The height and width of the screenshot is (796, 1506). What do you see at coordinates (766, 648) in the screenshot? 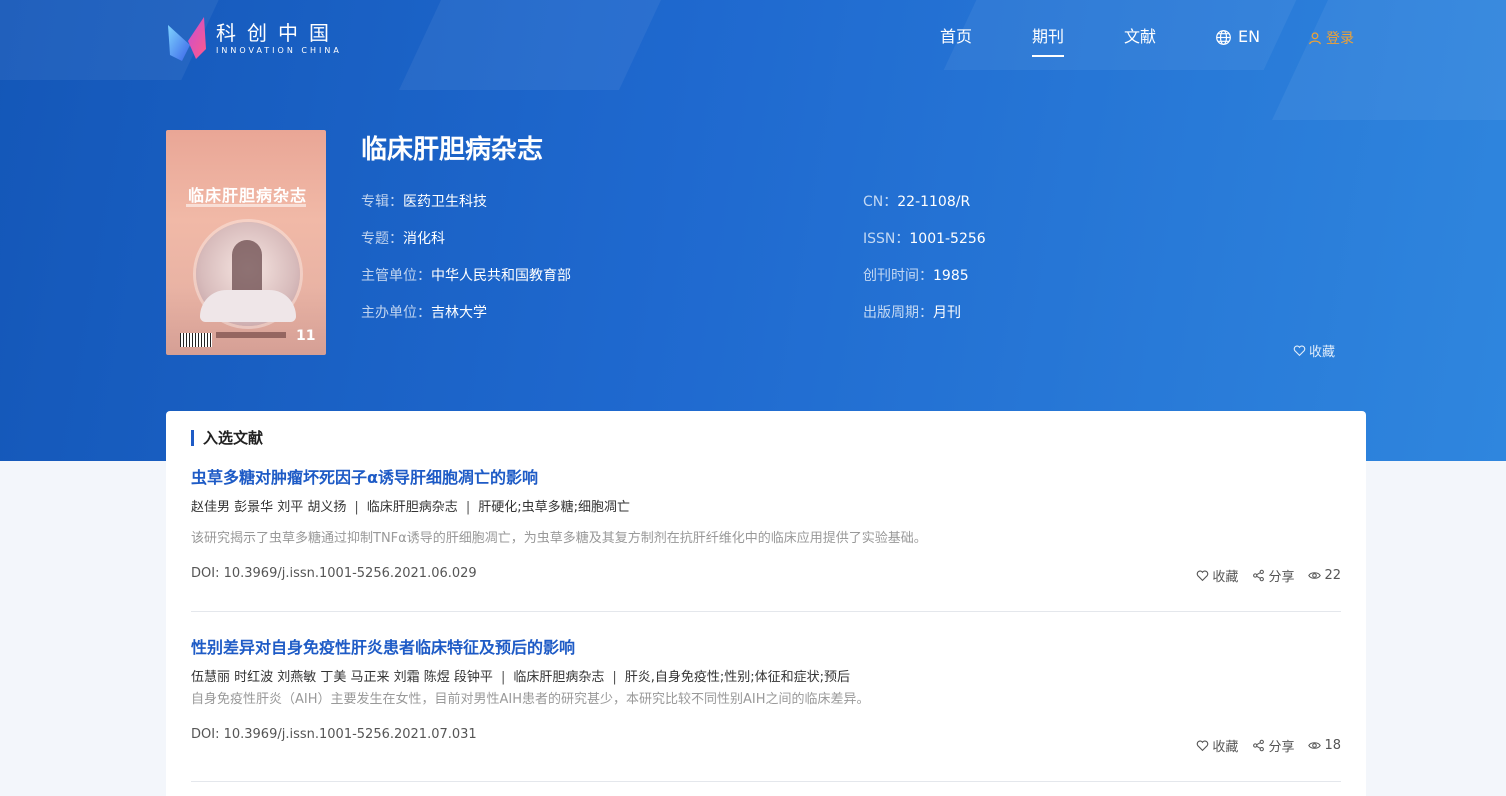
I see `article-title: 性别差异对自身免疫性肝炎患者临床特征及预后的影响` at bounding box center [766, 648].